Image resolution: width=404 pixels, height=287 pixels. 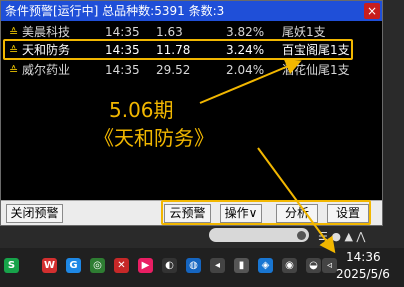 I want to click on annotation-stock-name: 《天和防务》, so click(x=154, y=138).